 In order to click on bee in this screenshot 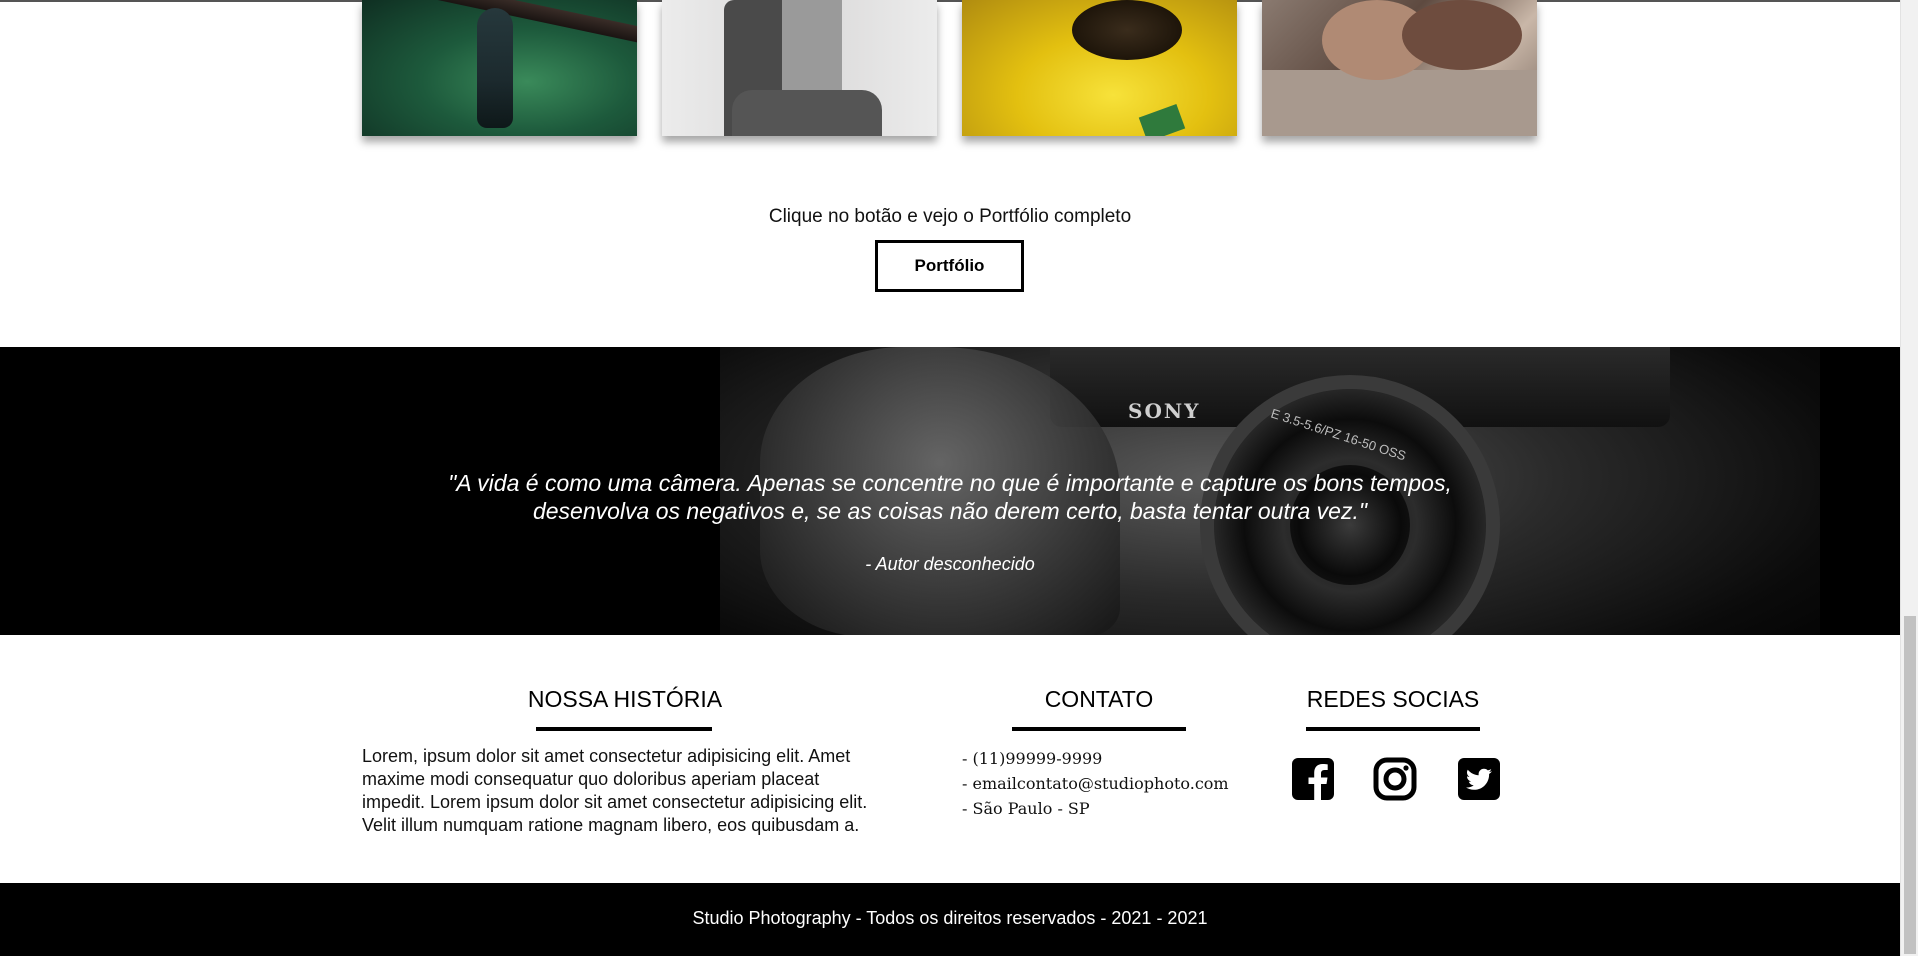, I will do `click(1127, 30)`.